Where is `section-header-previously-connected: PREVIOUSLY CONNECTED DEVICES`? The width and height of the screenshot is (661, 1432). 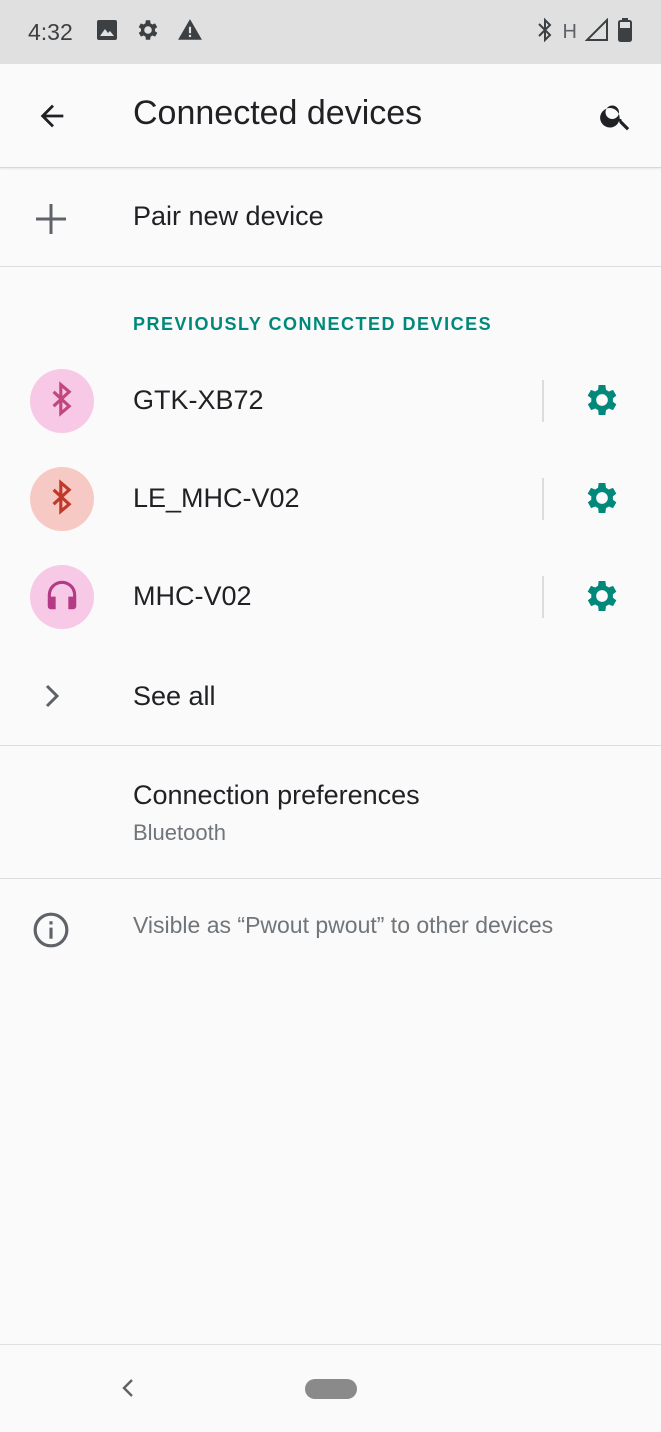
section-header-previously-connected: PREVIOUSLY CONNECTED DEVICES is located at coordinates (313, 324).